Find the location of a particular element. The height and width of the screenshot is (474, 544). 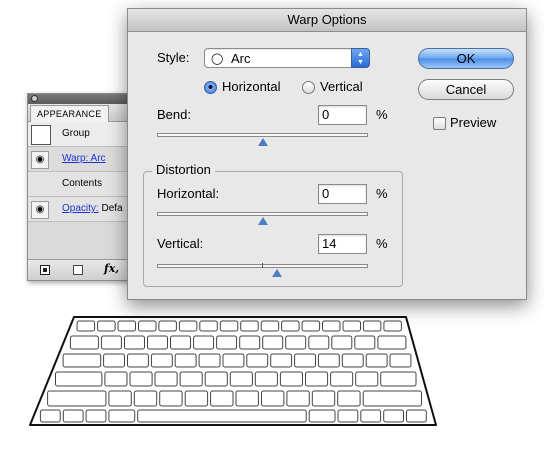

horizontal-distortion-unit: % is located at coordinates (382, 193).